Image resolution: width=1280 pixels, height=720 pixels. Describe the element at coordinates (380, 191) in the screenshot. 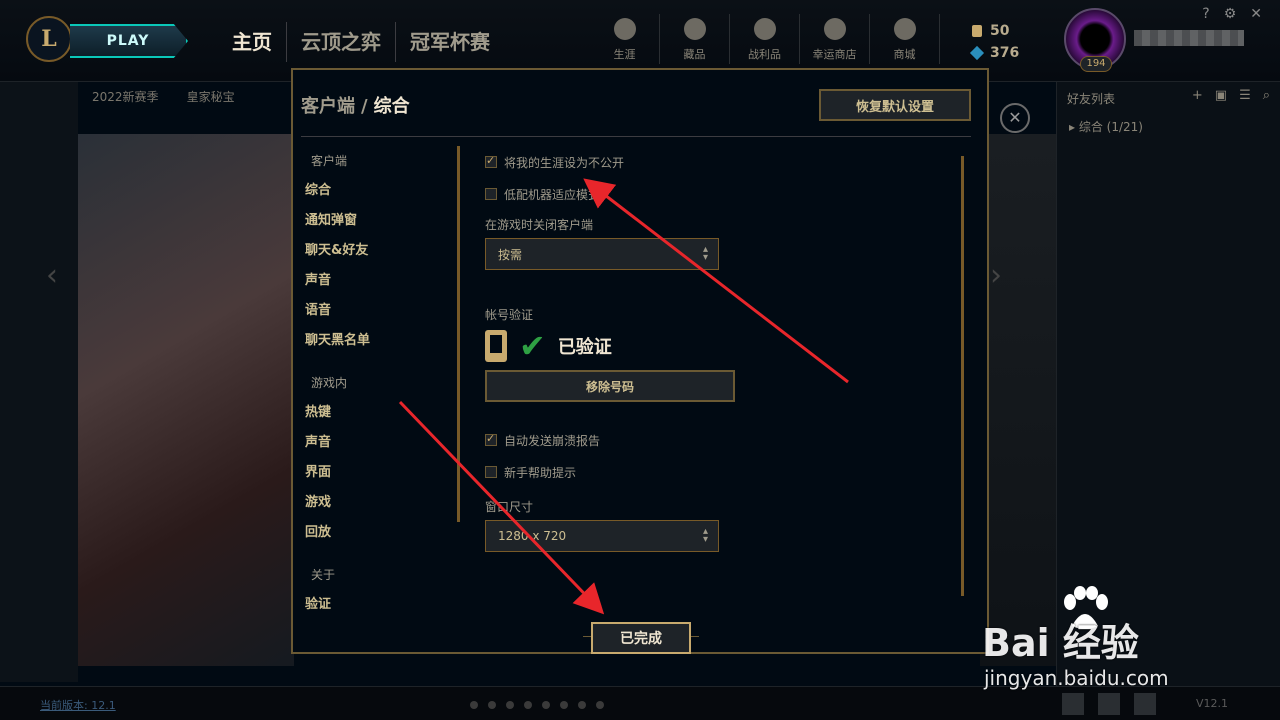

I see `menu-item-general: 综合` at that location.